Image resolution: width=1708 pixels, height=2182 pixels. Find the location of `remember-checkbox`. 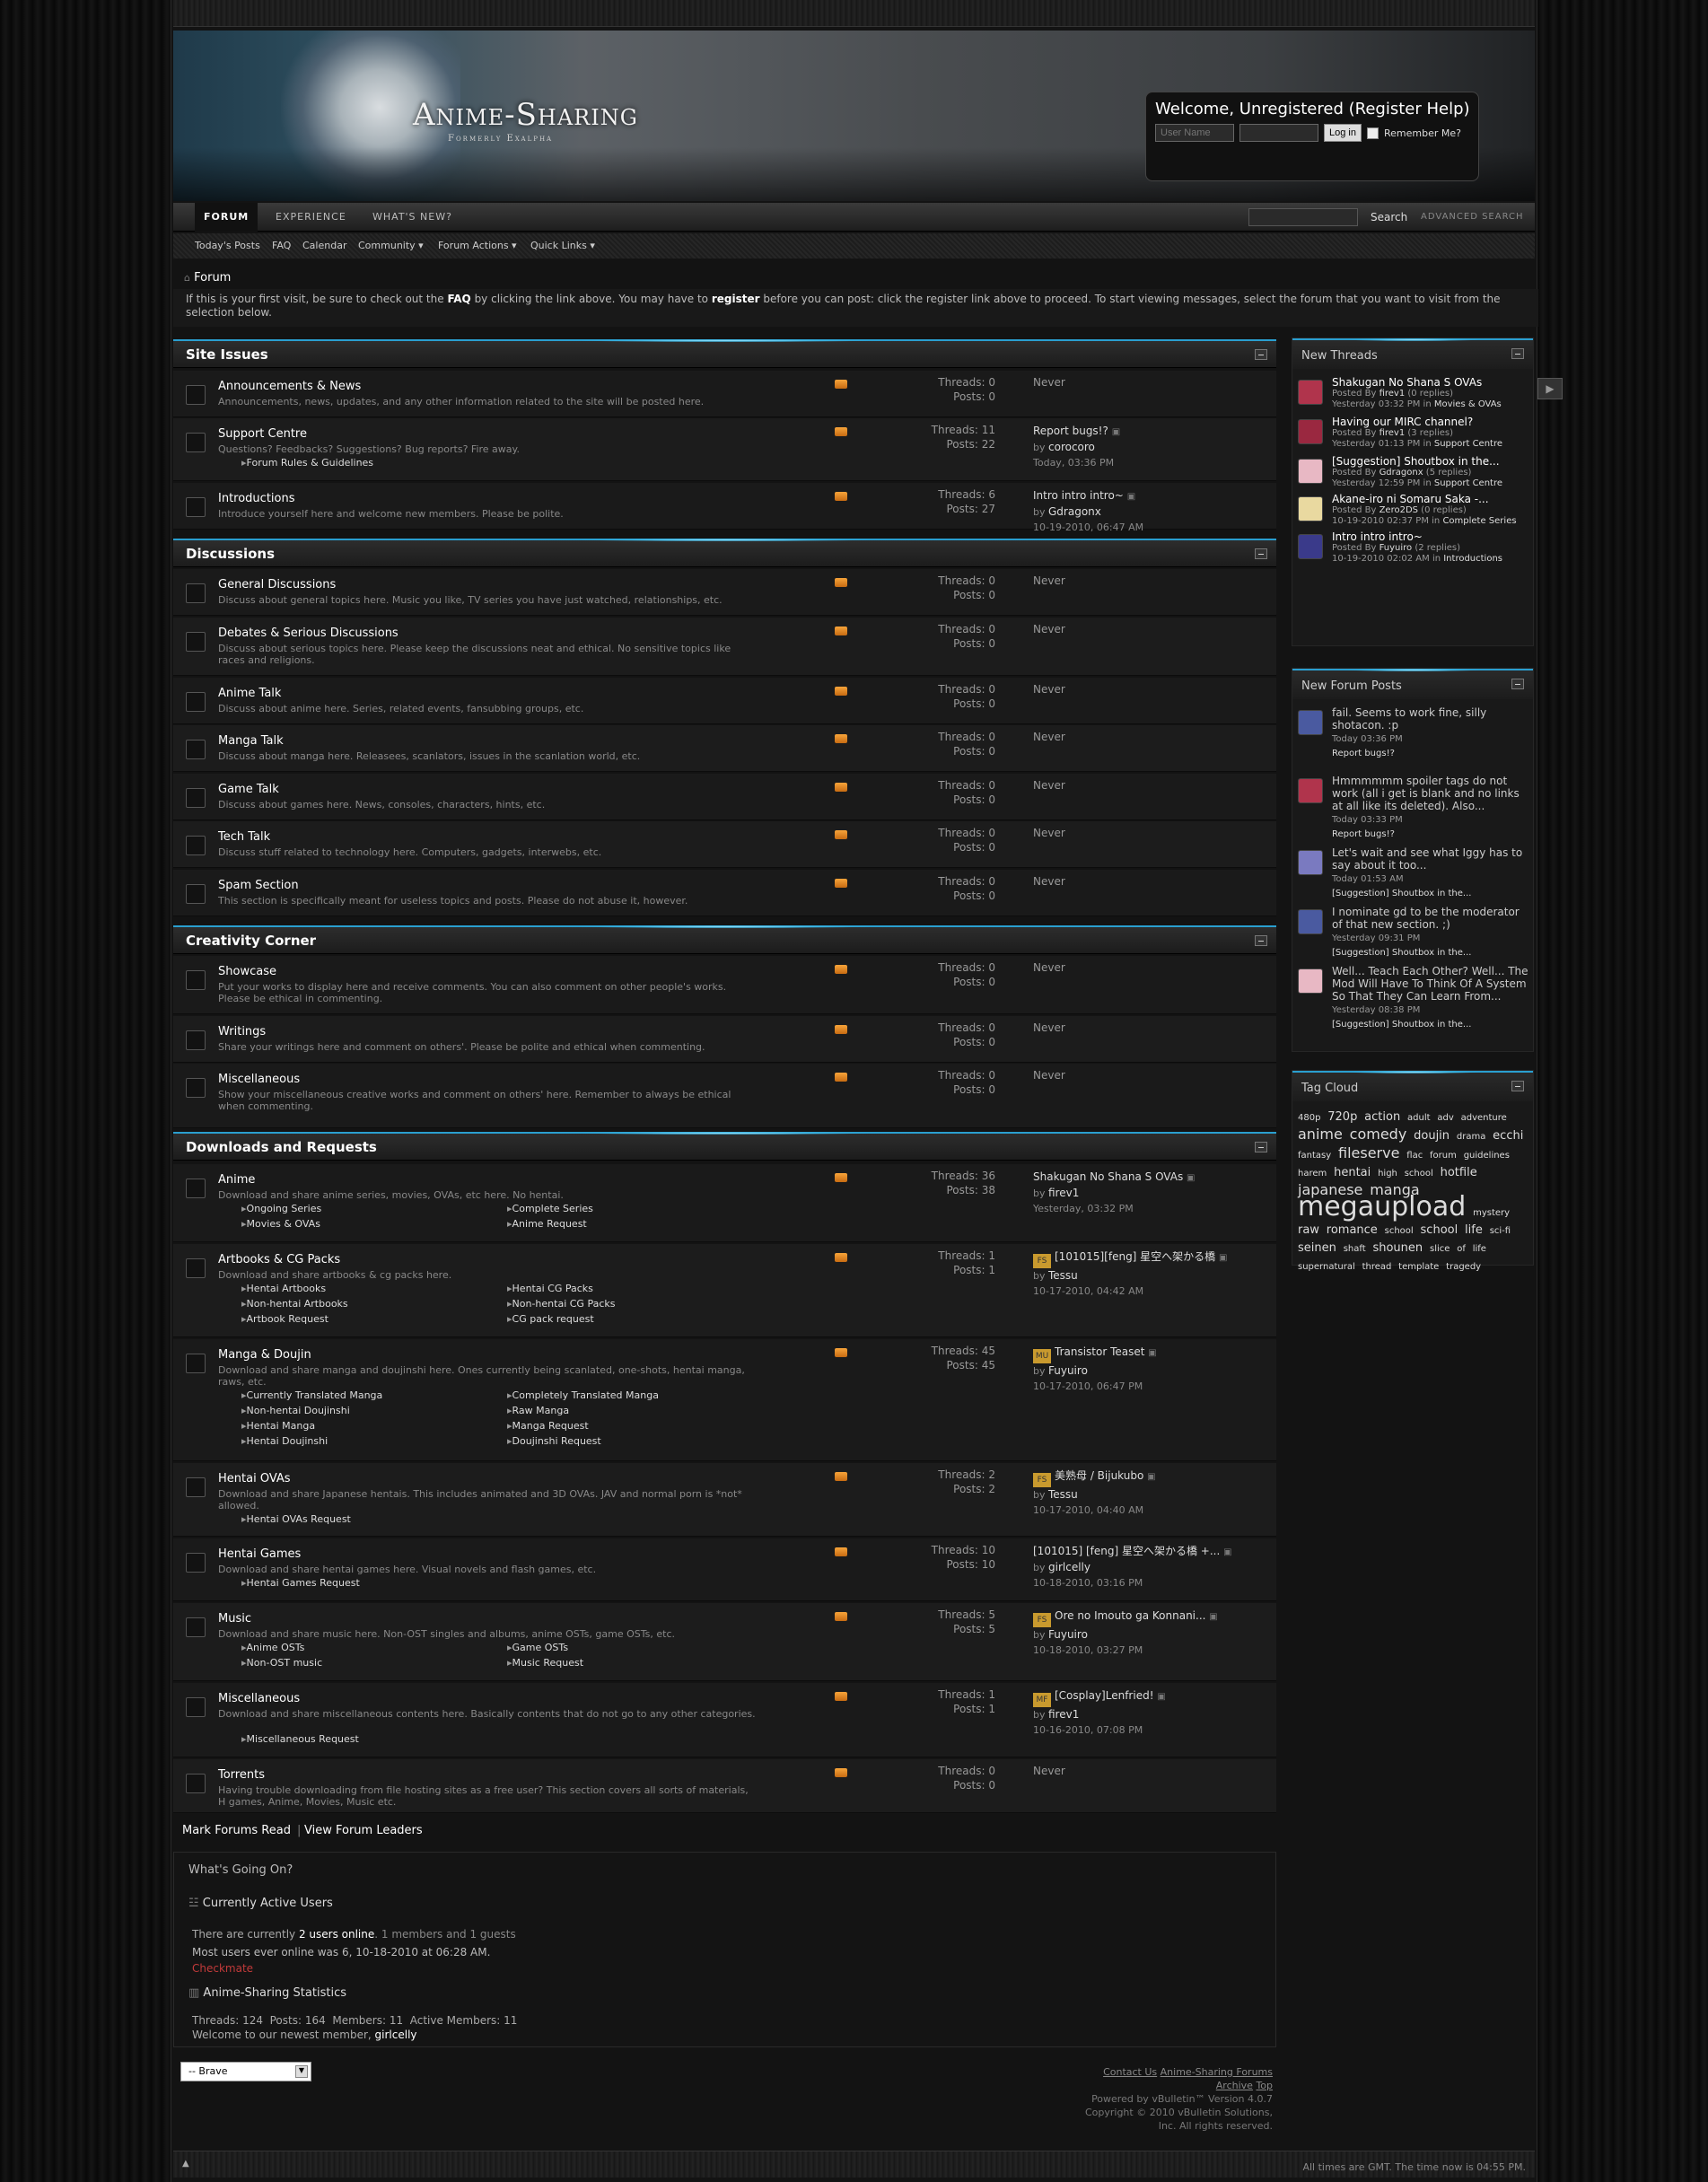

remember-checkbox is located at coordinates (1372, 133).